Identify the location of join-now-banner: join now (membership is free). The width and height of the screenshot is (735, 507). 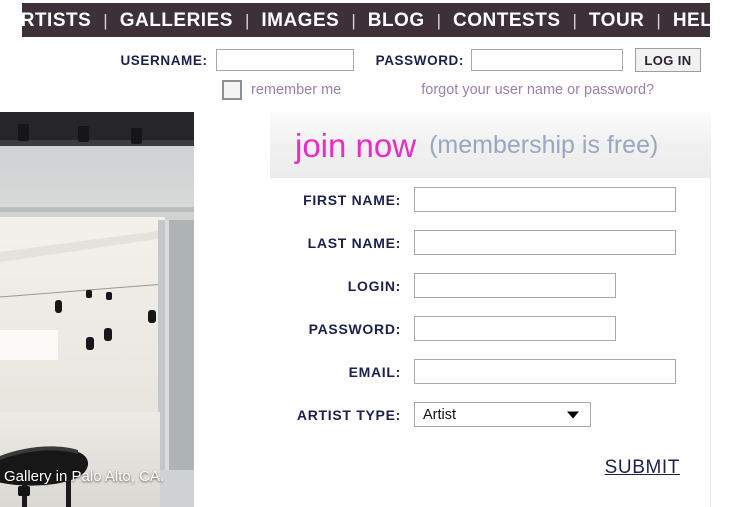
(490, 145).